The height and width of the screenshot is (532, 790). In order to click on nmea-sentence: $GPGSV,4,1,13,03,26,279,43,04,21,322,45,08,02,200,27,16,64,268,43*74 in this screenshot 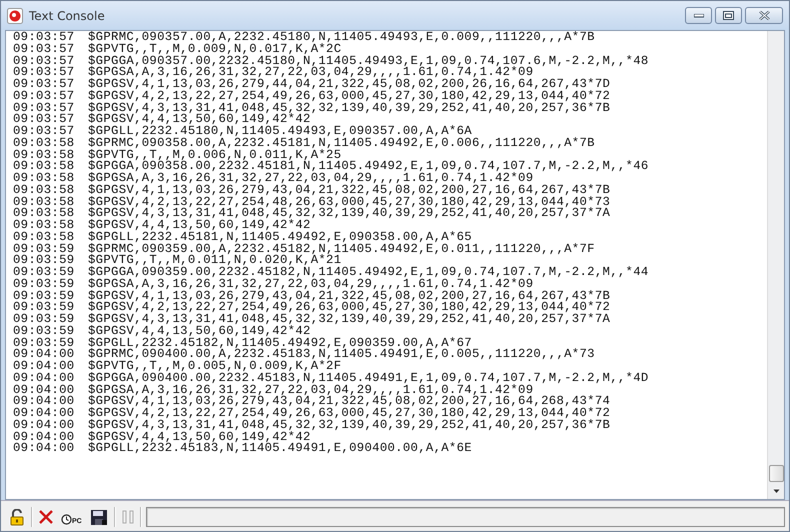, I will do `click(349, 402)`.